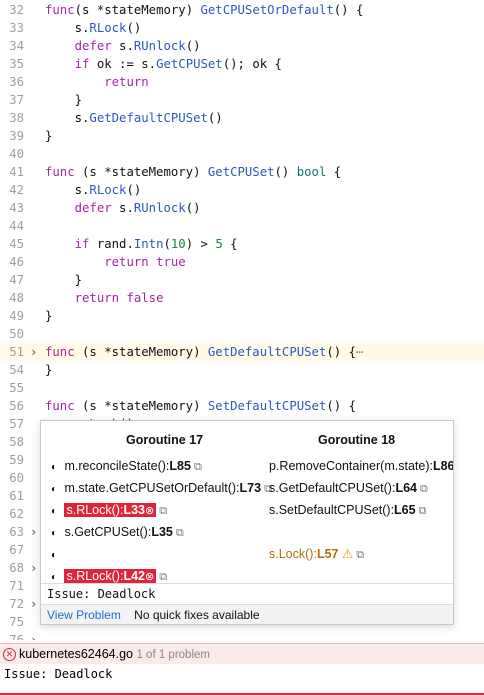 This screenshot has width=484, height=695. I want to click on frame-label: s.RLock():L33 ⊗, so click(110, 510).